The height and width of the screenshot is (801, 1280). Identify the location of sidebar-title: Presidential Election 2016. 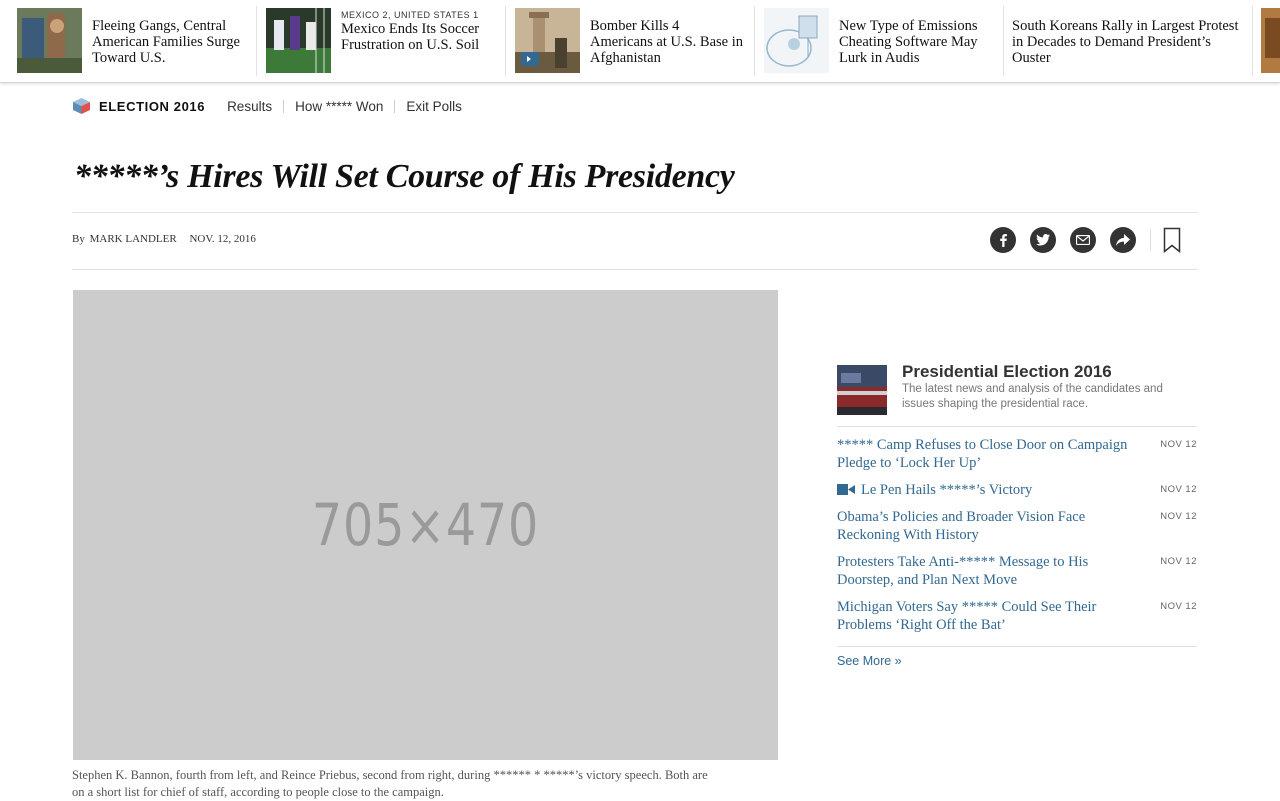
(1007, 372).